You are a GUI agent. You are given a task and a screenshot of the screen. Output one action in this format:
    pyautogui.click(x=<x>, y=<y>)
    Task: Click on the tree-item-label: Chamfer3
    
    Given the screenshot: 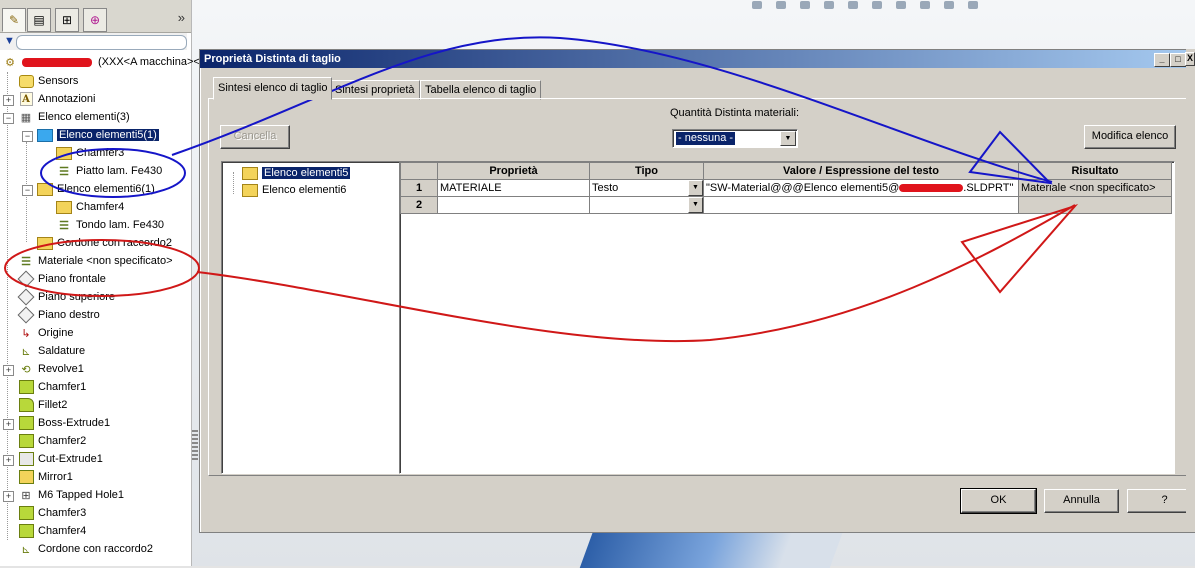 What is the action you would take?
    pyautogui.click(x=100, y=153)
    